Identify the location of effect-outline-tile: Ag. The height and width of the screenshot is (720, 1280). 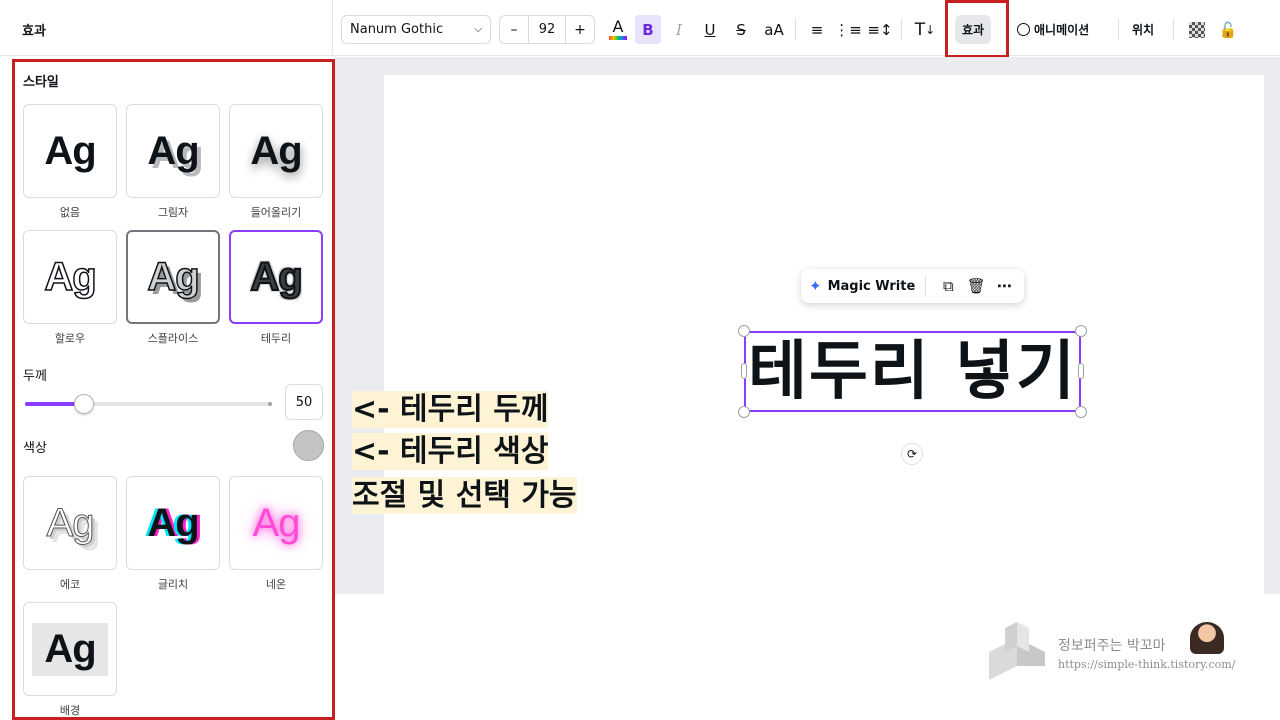
(276, 277).